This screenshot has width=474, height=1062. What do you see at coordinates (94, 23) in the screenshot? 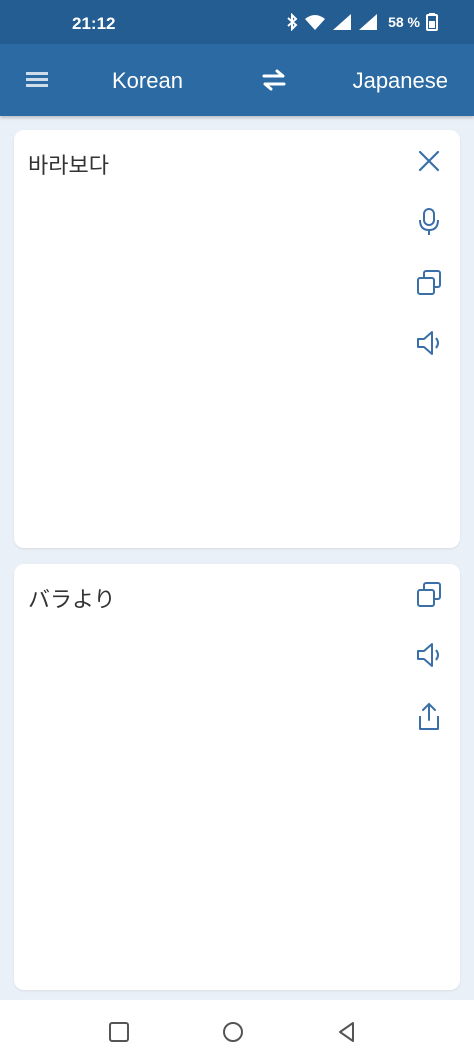
I see `status-time: 21:12` at bounding box center [94, 23].